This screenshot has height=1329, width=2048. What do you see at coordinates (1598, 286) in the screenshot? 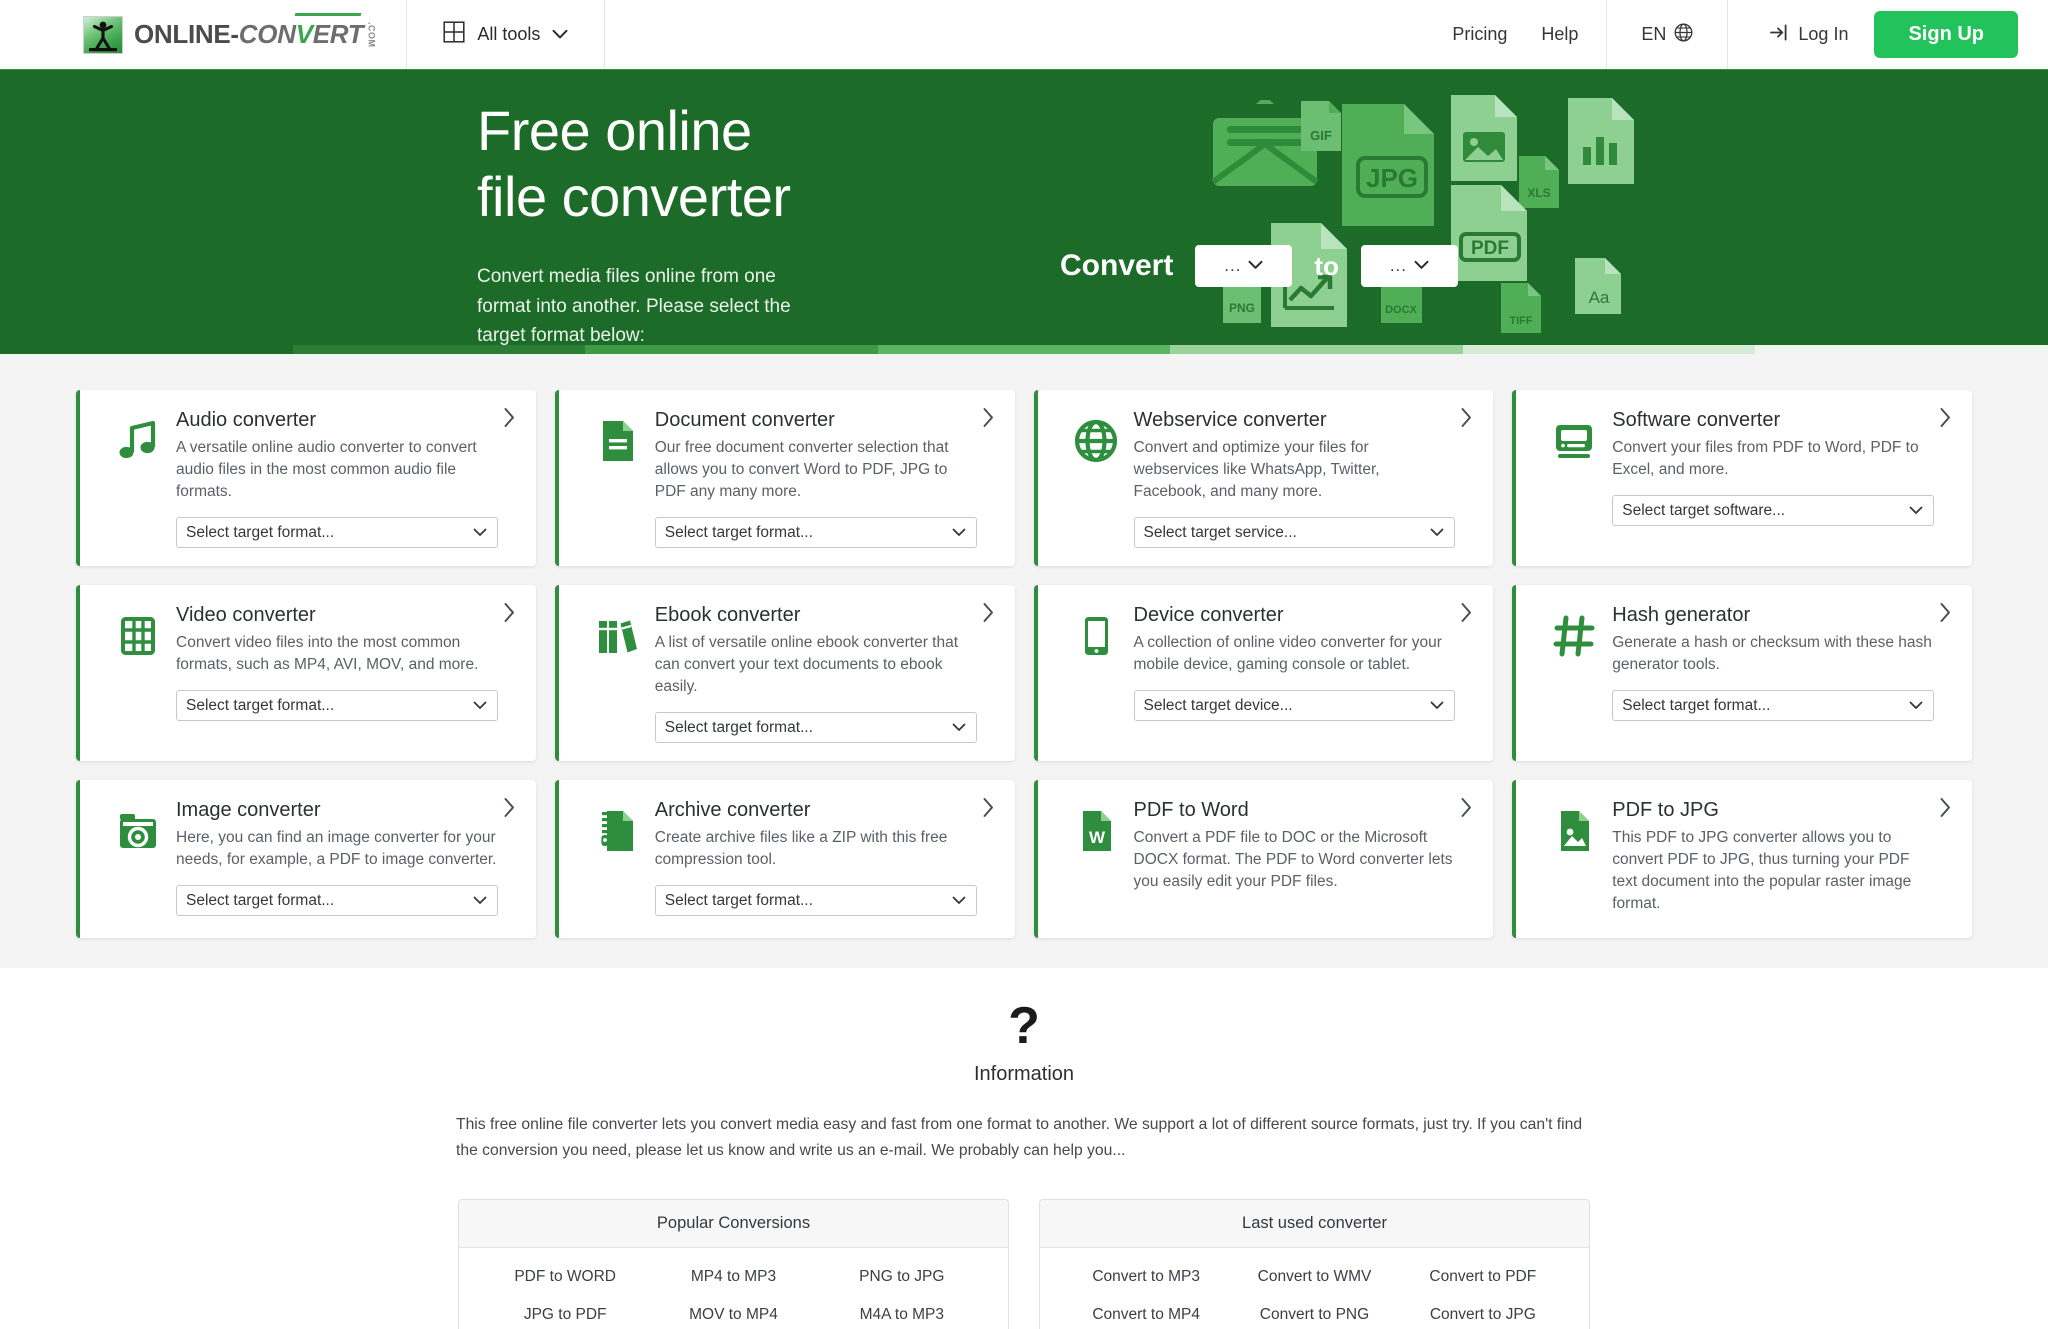
I see `text-file-icon: Aa` at bounding box center [1598, 286].